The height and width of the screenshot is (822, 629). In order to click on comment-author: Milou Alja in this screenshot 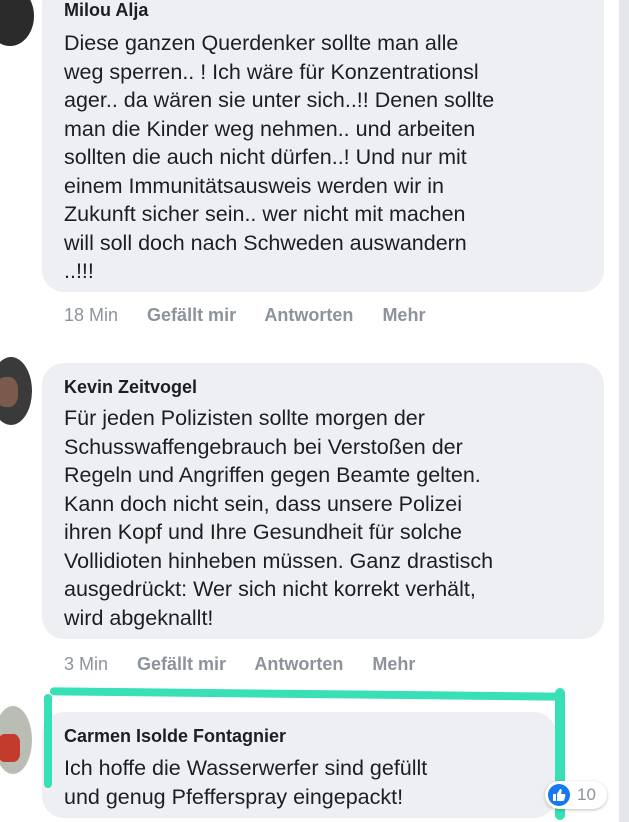, I will do `click(106, 10)`.